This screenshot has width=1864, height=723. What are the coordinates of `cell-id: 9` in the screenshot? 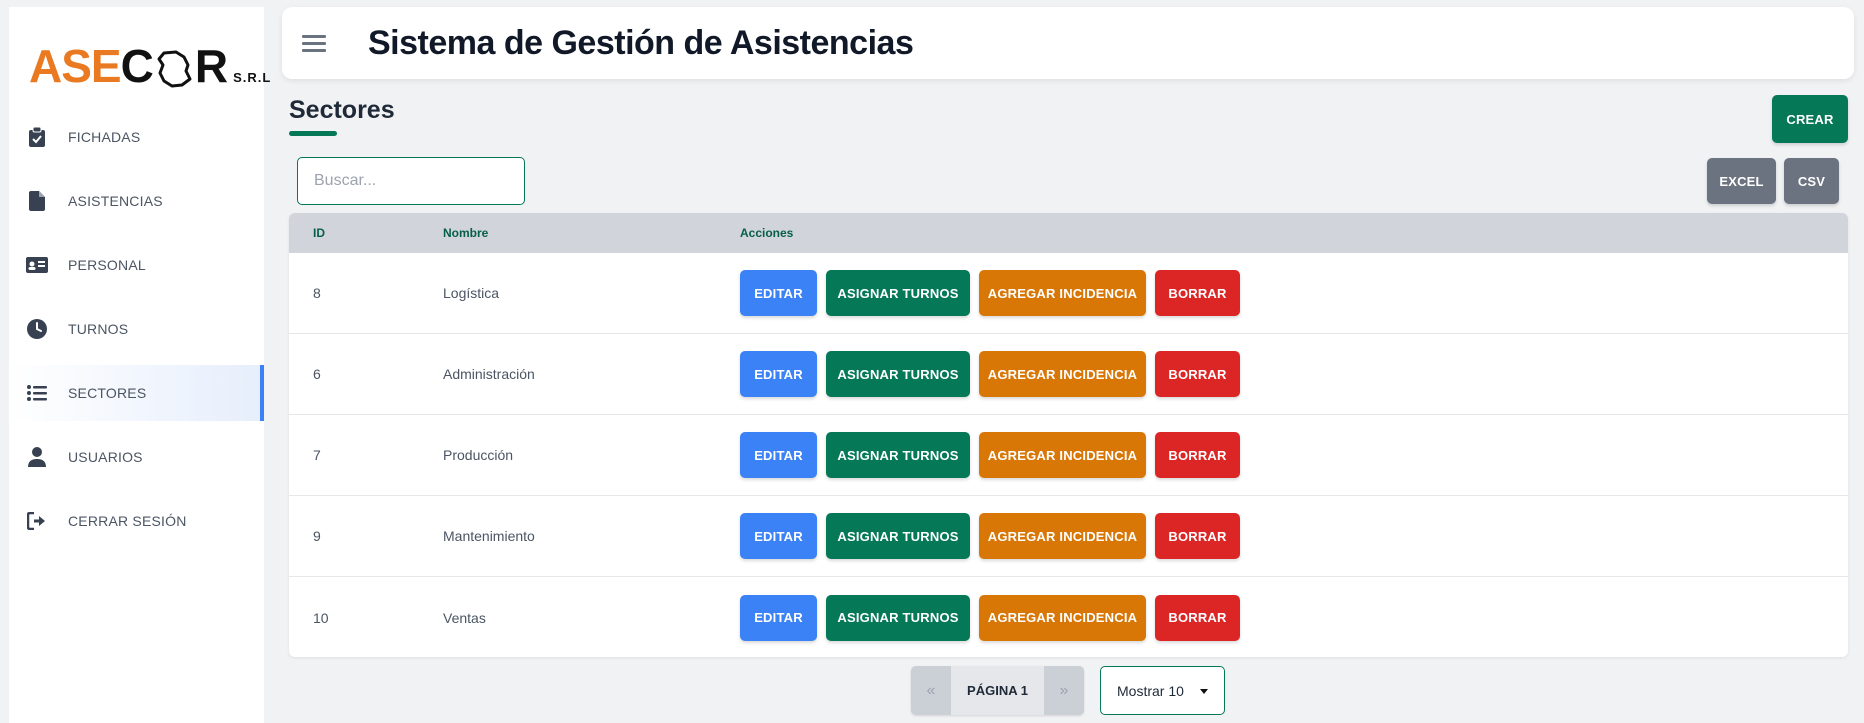 It's located at (317, 536).